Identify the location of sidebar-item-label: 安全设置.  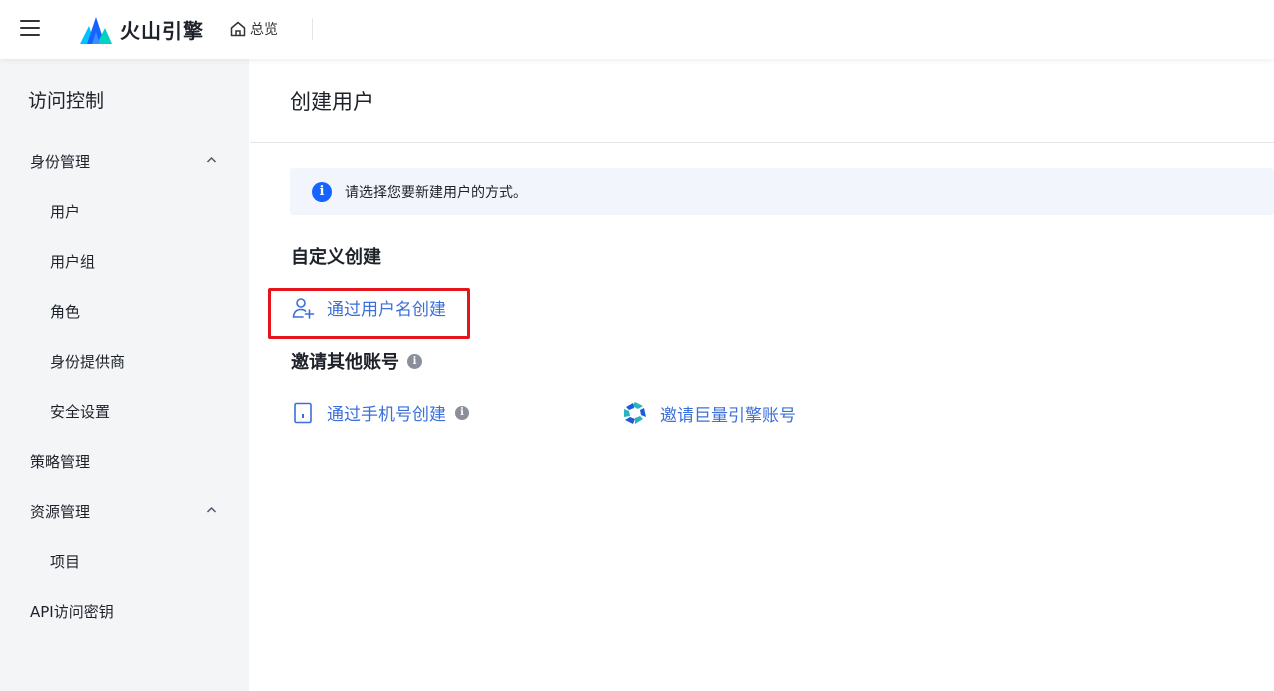
(80, 411).